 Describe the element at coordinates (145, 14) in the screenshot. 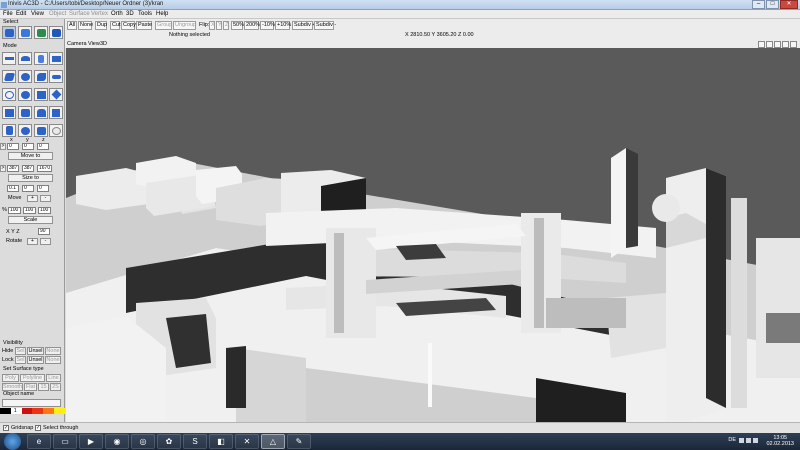

I see `menu-tools: Tools` at that location.